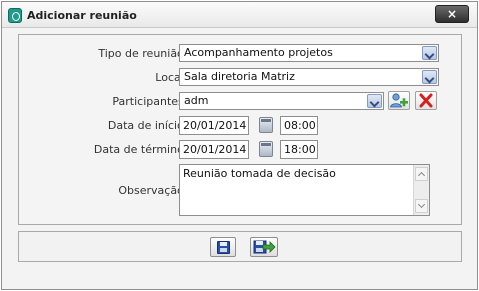 The image size is (479, 291). What do you see at coordinates (196, 100) in the screenshot?
I see `participantes-value: adm` at bounding box center [196, 100].